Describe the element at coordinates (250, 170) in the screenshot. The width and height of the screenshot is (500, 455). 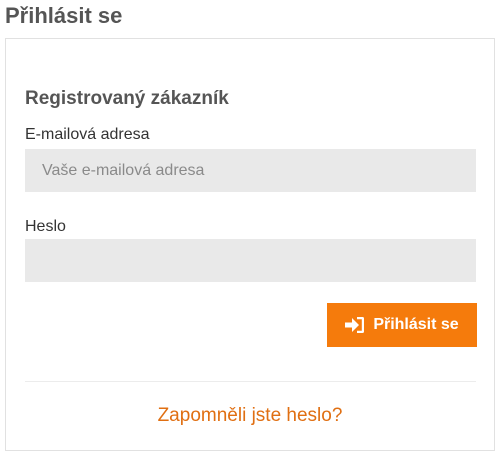
I see `email-field` at that location.